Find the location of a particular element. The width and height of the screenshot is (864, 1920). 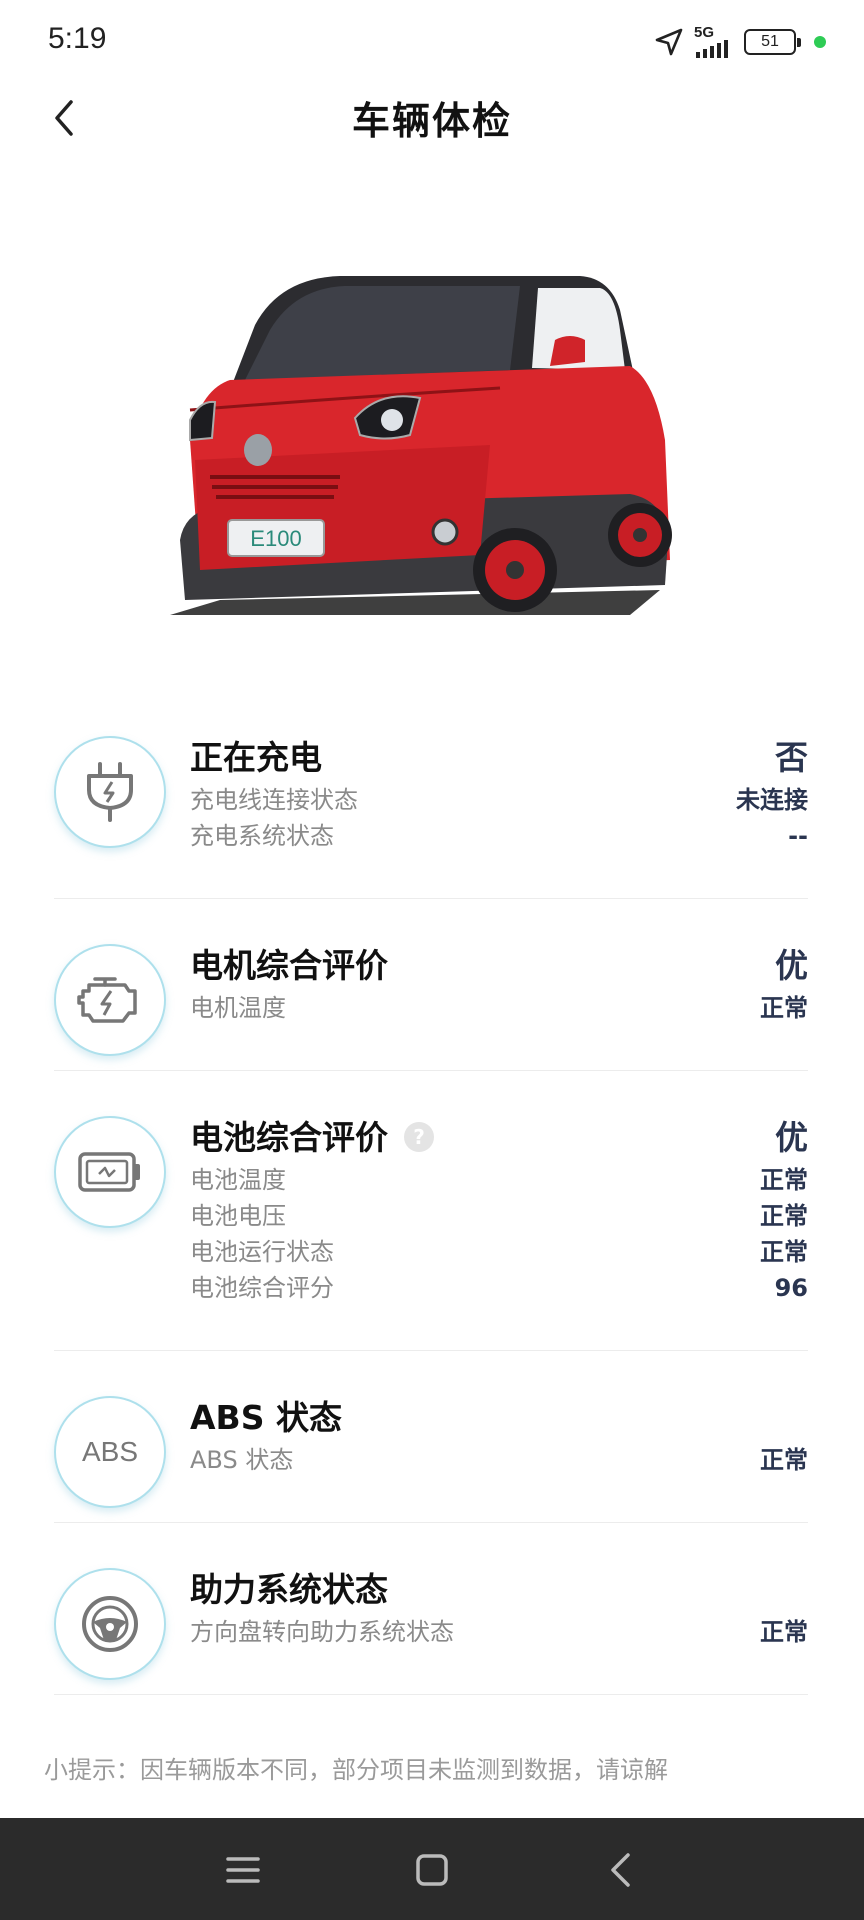

header: 车辆体检 is located at coordinates (432, 118).